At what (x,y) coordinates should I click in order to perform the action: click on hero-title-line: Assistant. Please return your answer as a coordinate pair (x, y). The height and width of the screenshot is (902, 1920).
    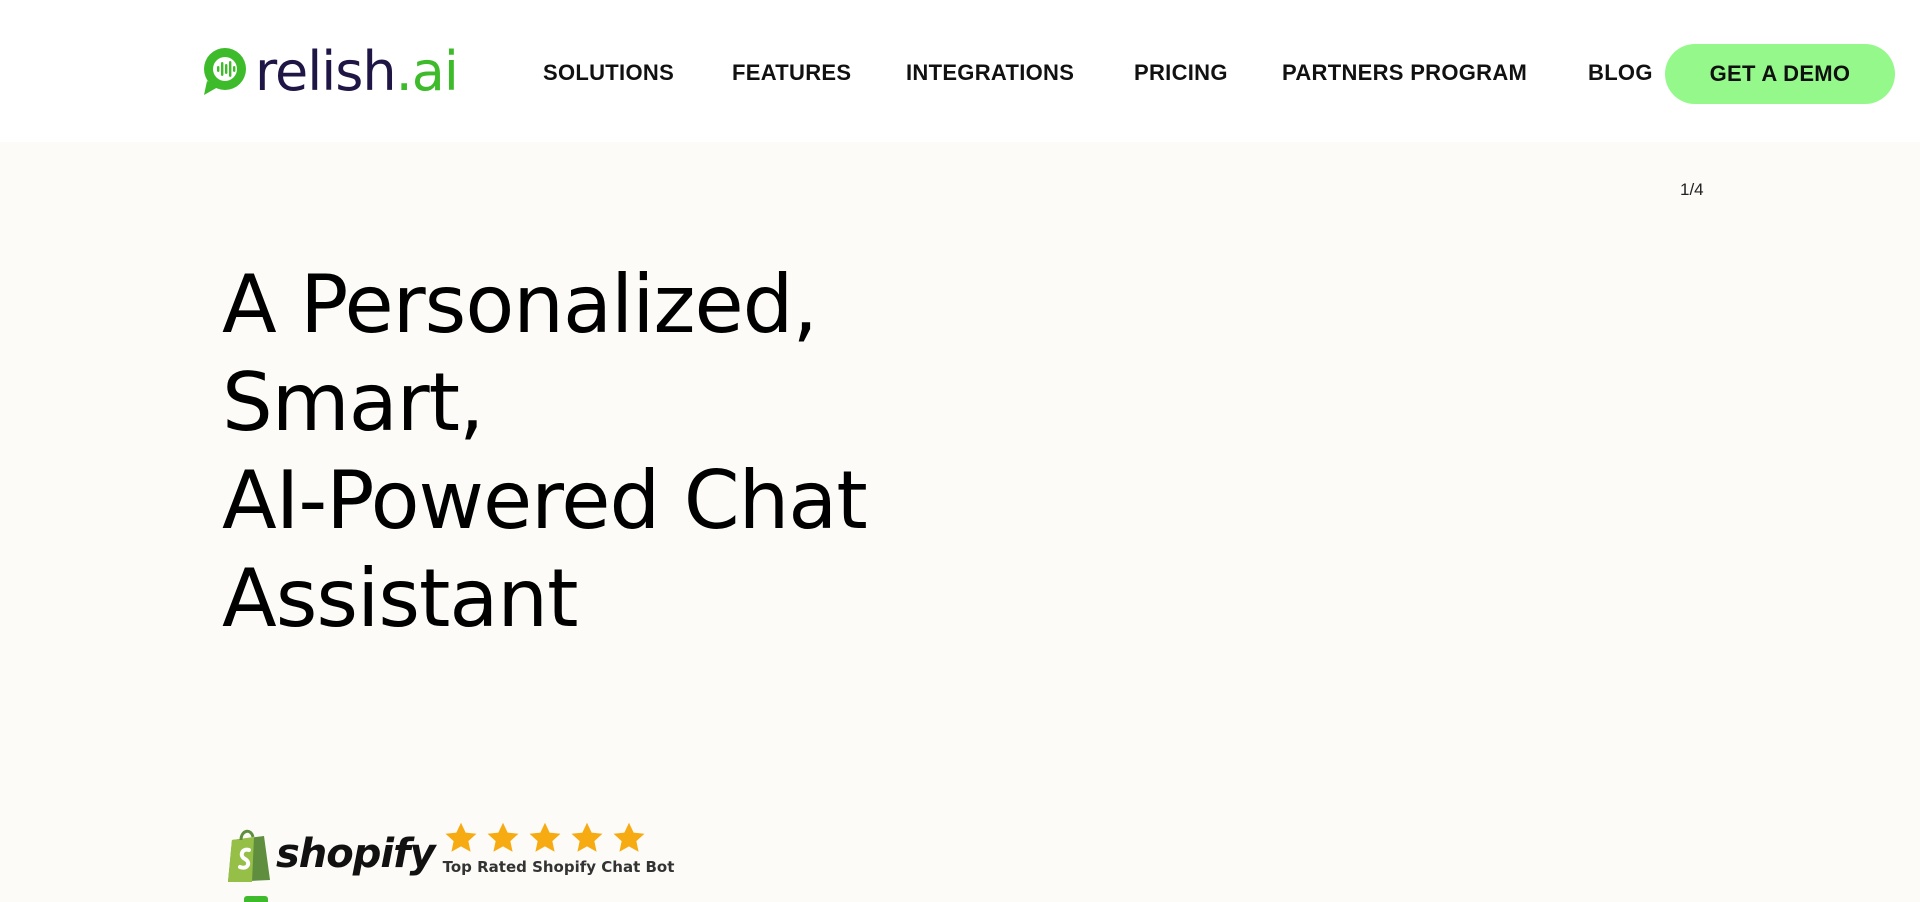
    Looking at the image, I should click on (400, 598).